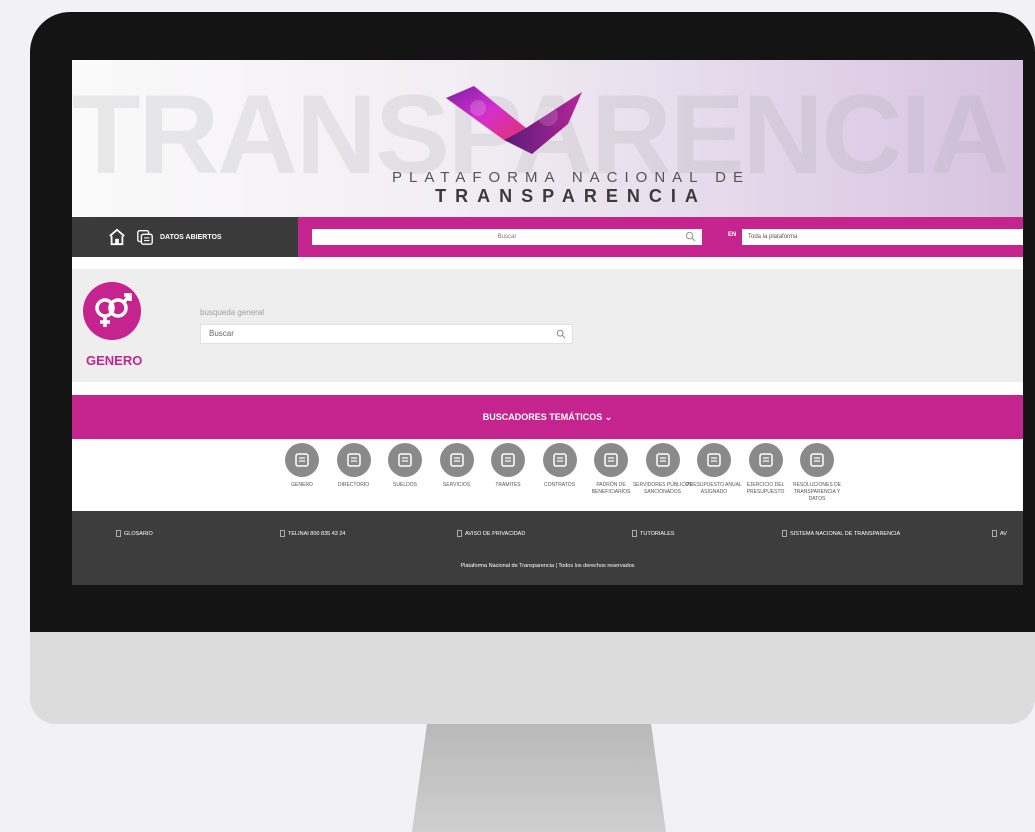  I want to click on footer-link: AVISO DE PRIVACIDAD, so click(491, 533).